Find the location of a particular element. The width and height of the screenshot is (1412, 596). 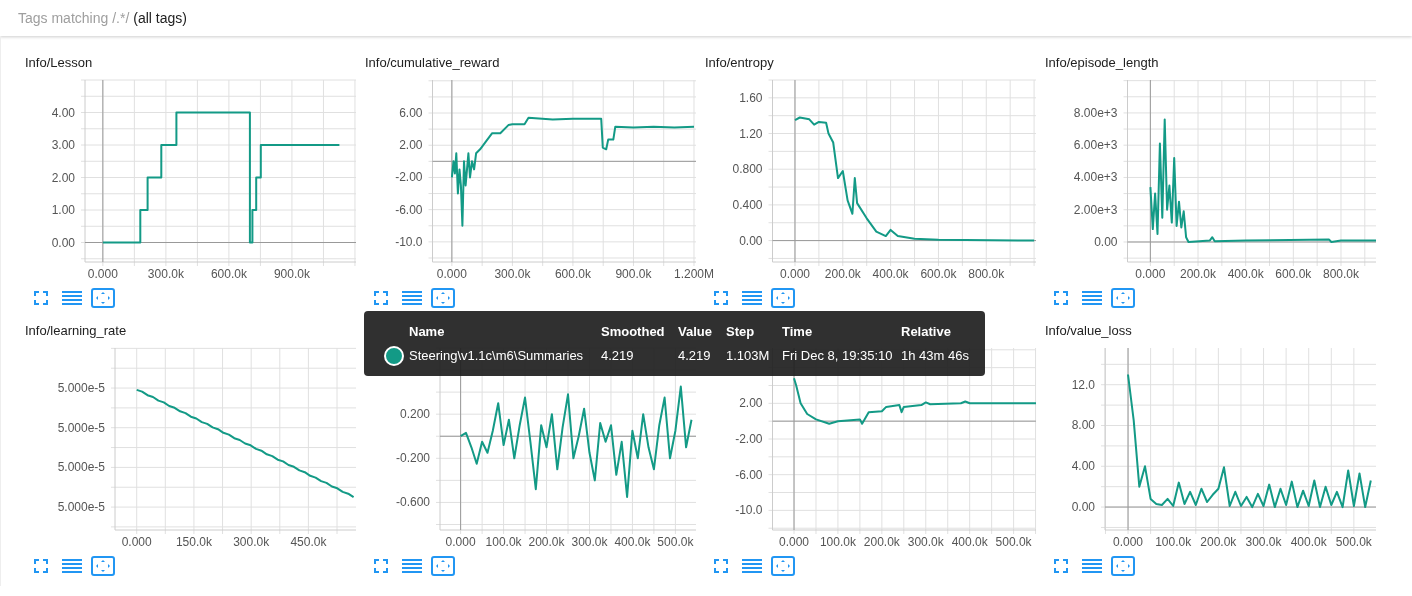

axis-tick-label: 8.00 is located at coordinates (1083, 425).